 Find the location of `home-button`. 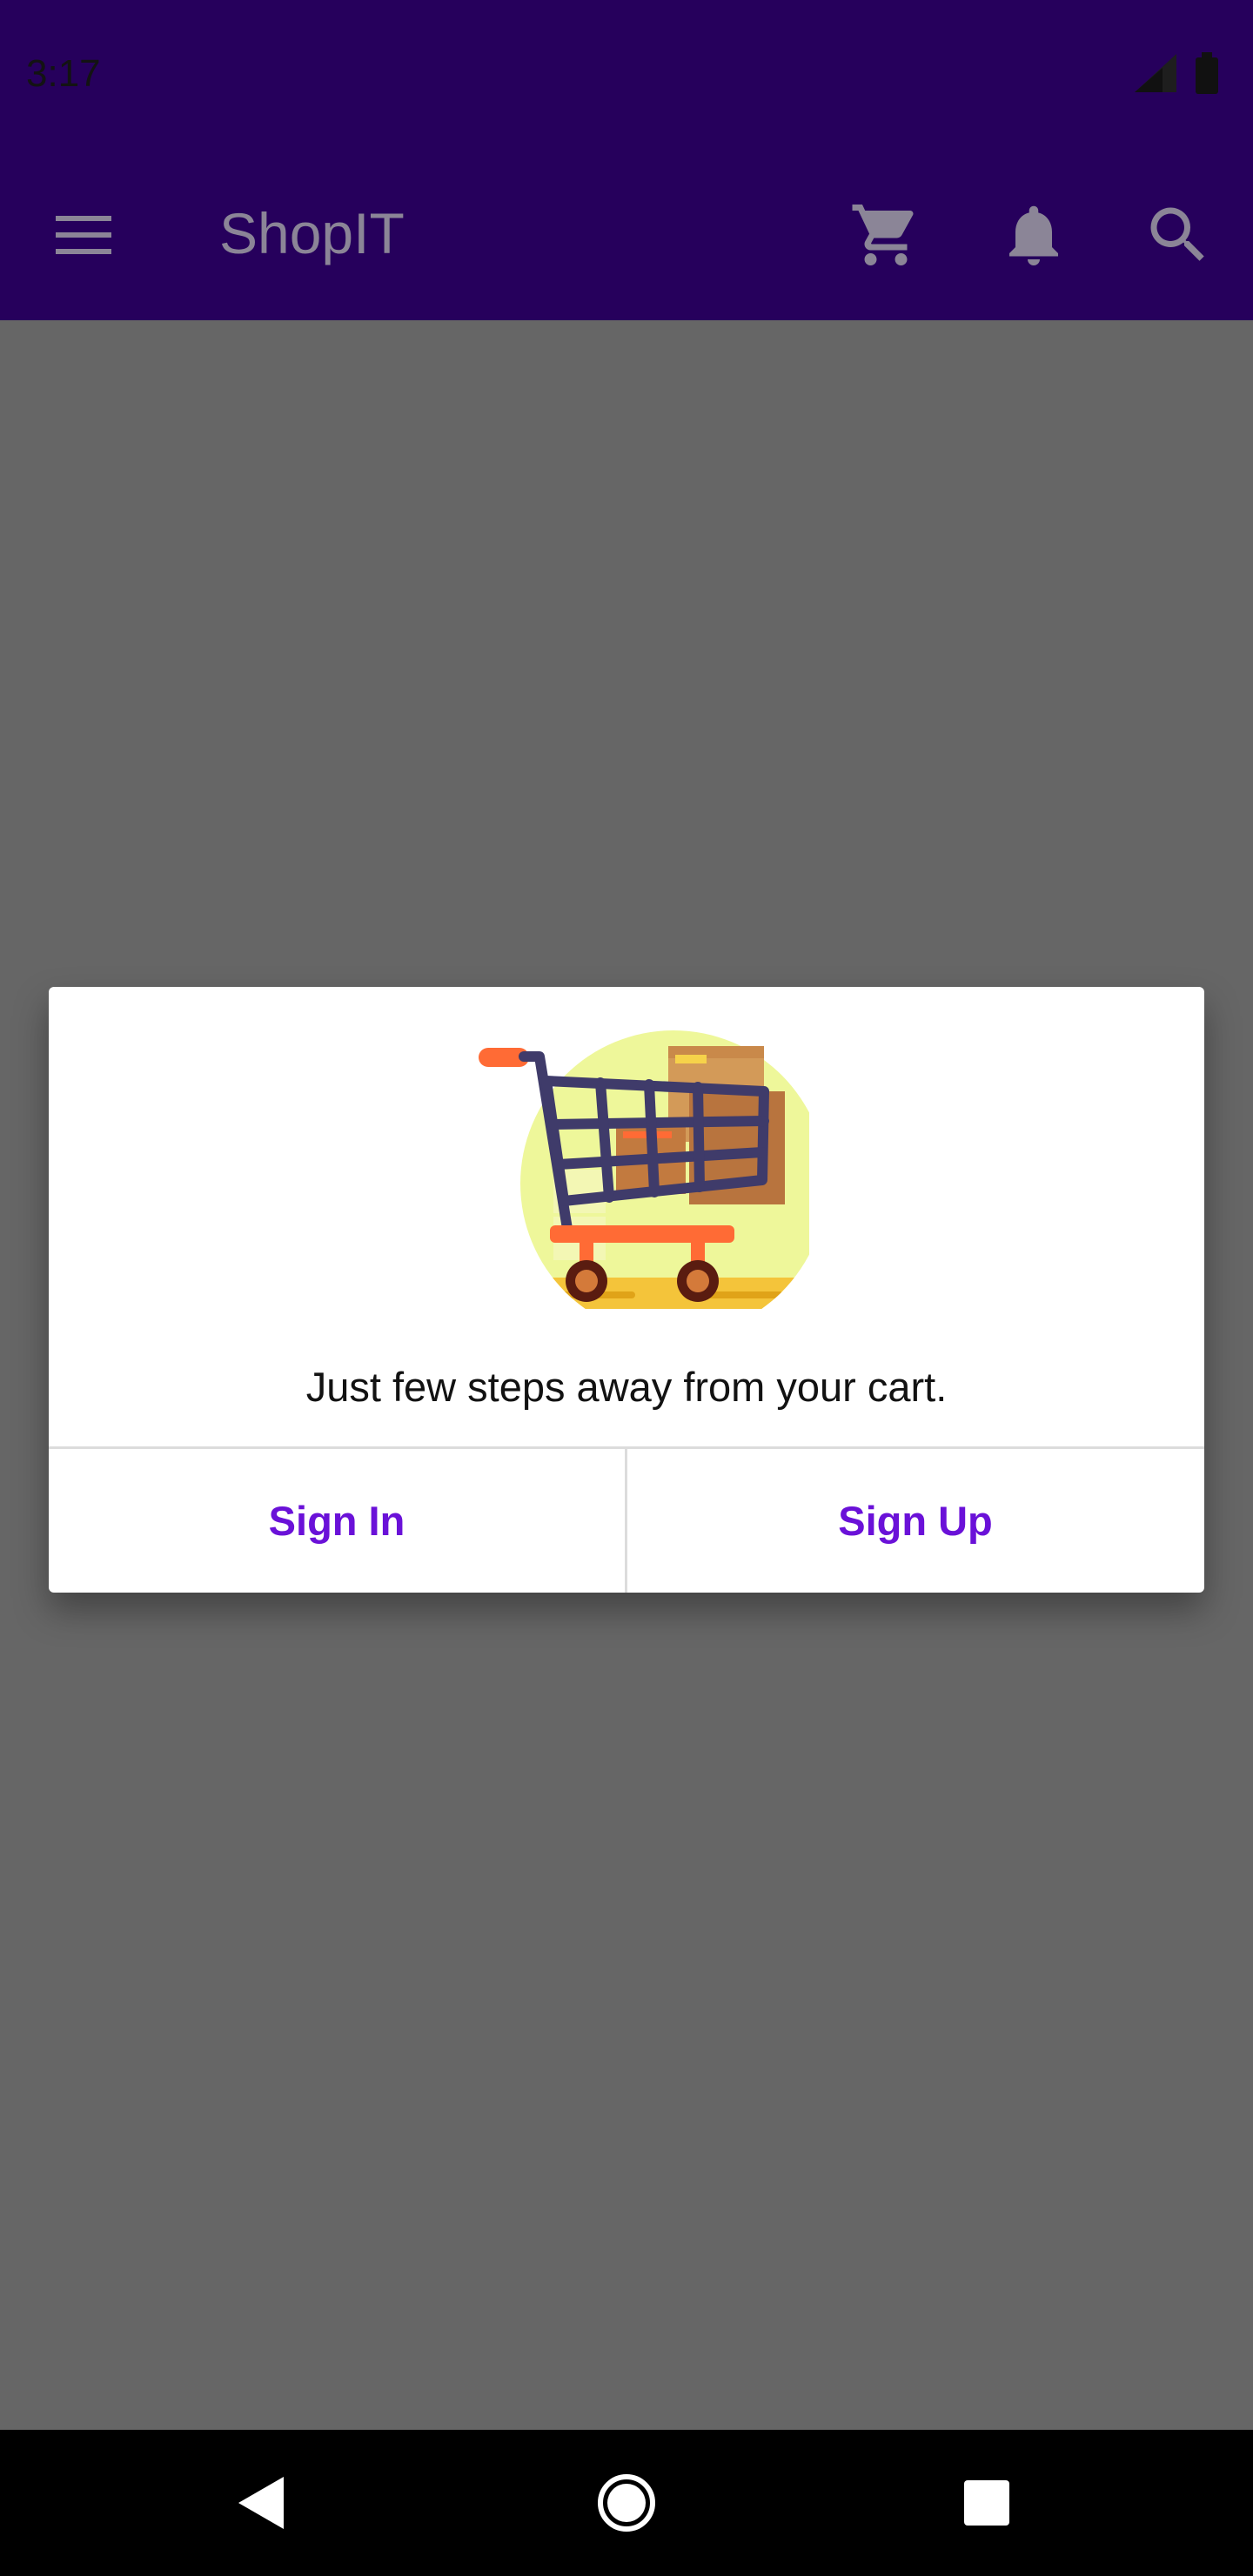

home-button is located at coordinates (626, 2503).